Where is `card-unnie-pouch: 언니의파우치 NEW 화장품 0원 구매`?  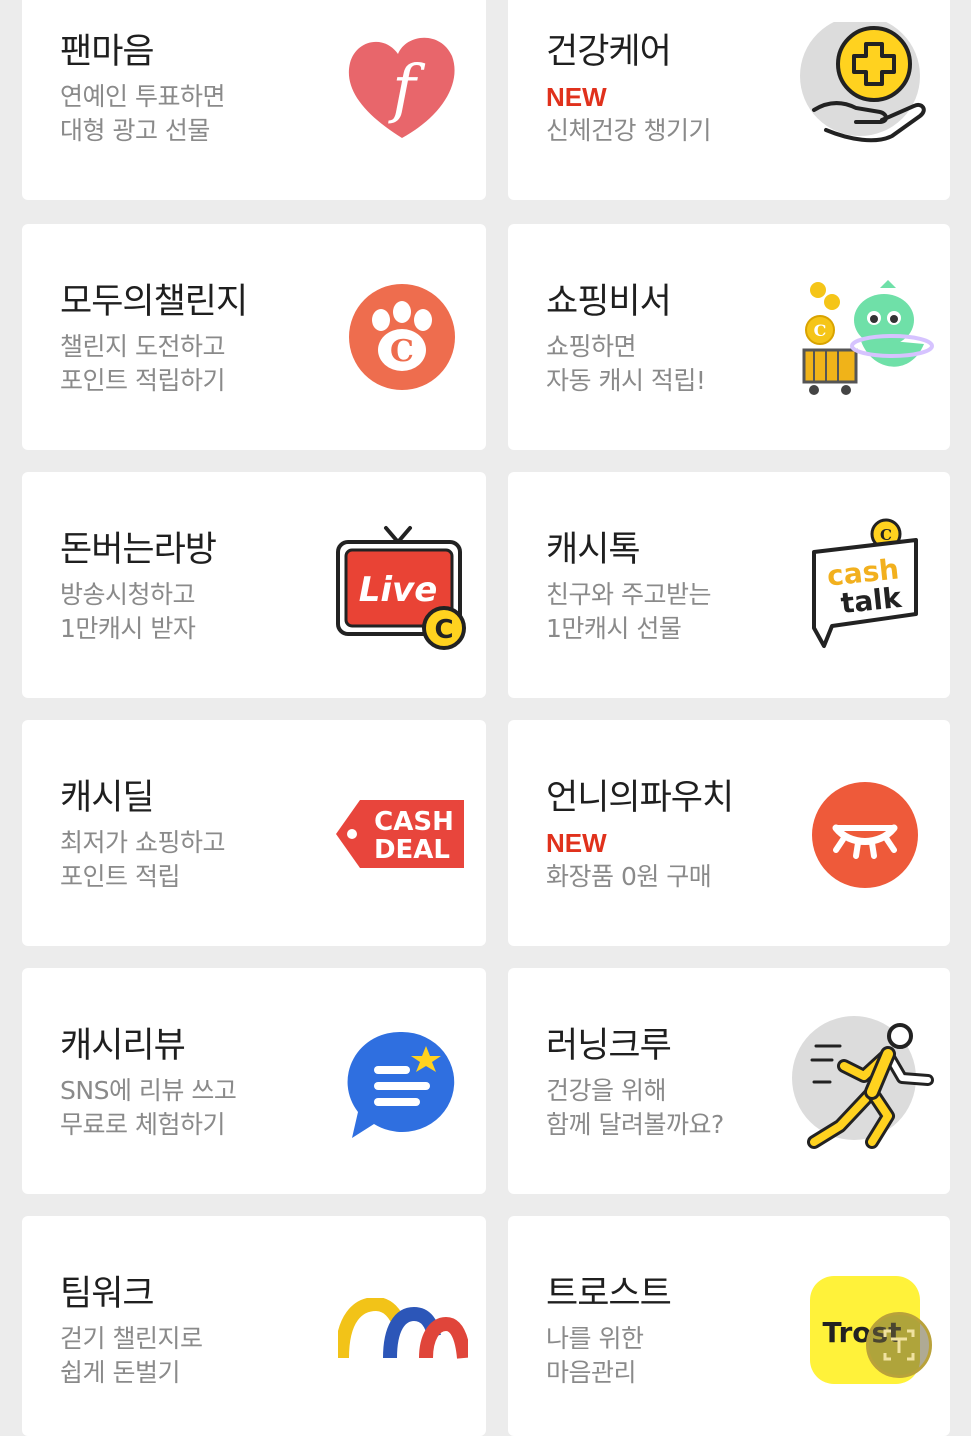
card-unnie-pouch: 언니의파우치 NEW 화장품 0원 구매 is located at coordinates (729, 833).